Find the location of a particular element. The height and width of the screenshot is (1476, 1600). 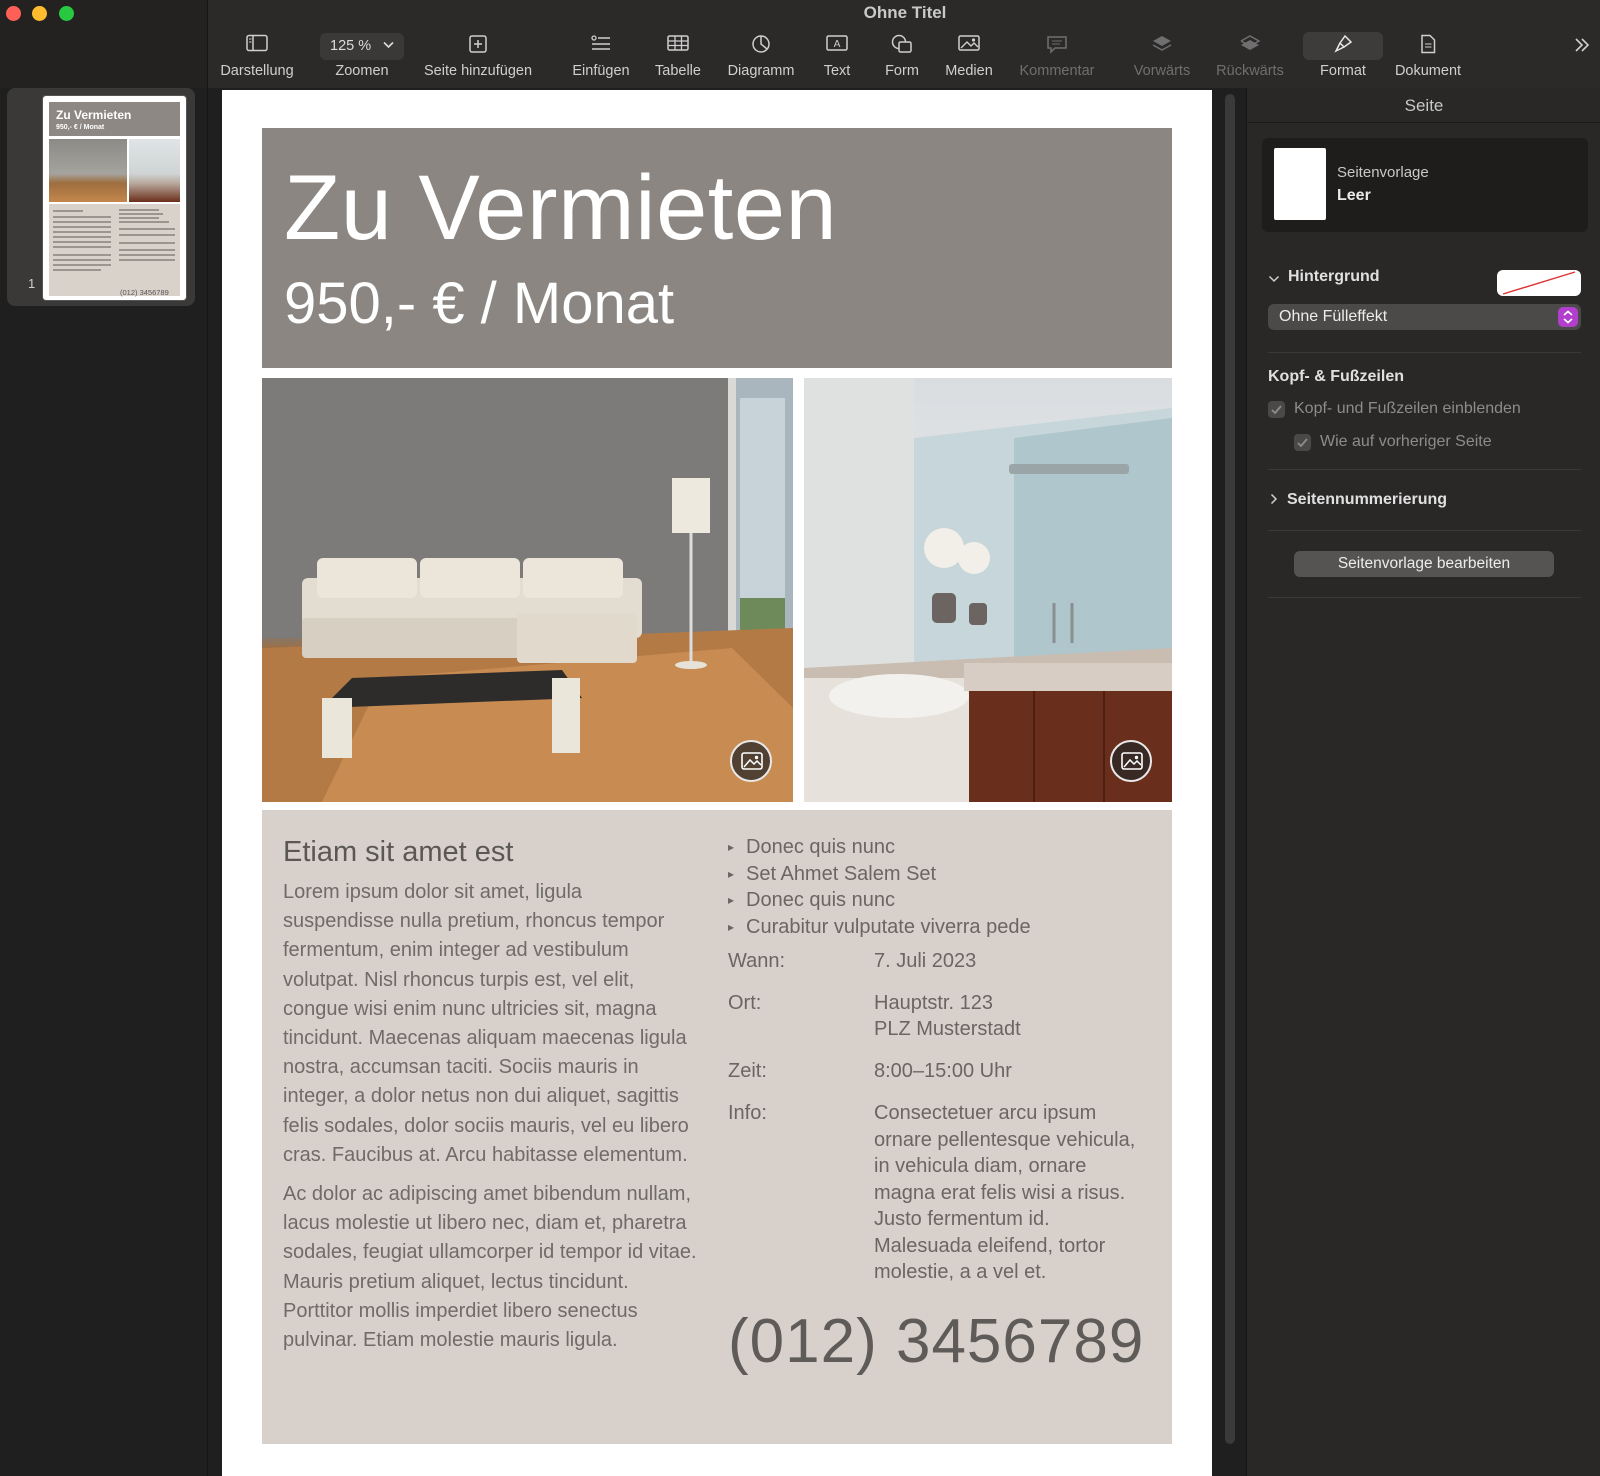

send-backward-label: Rückwärts is located at coordinates (1250, 71).